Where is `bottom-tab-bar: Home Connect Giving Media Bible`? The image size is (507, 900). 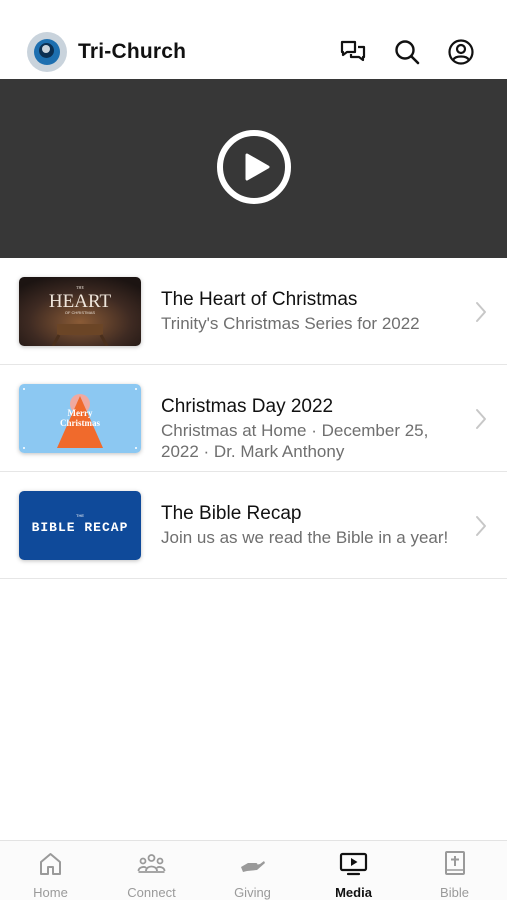
bottom-tab-bar: Home Connect Giving Media Bible is located at coordinates (253, 870).